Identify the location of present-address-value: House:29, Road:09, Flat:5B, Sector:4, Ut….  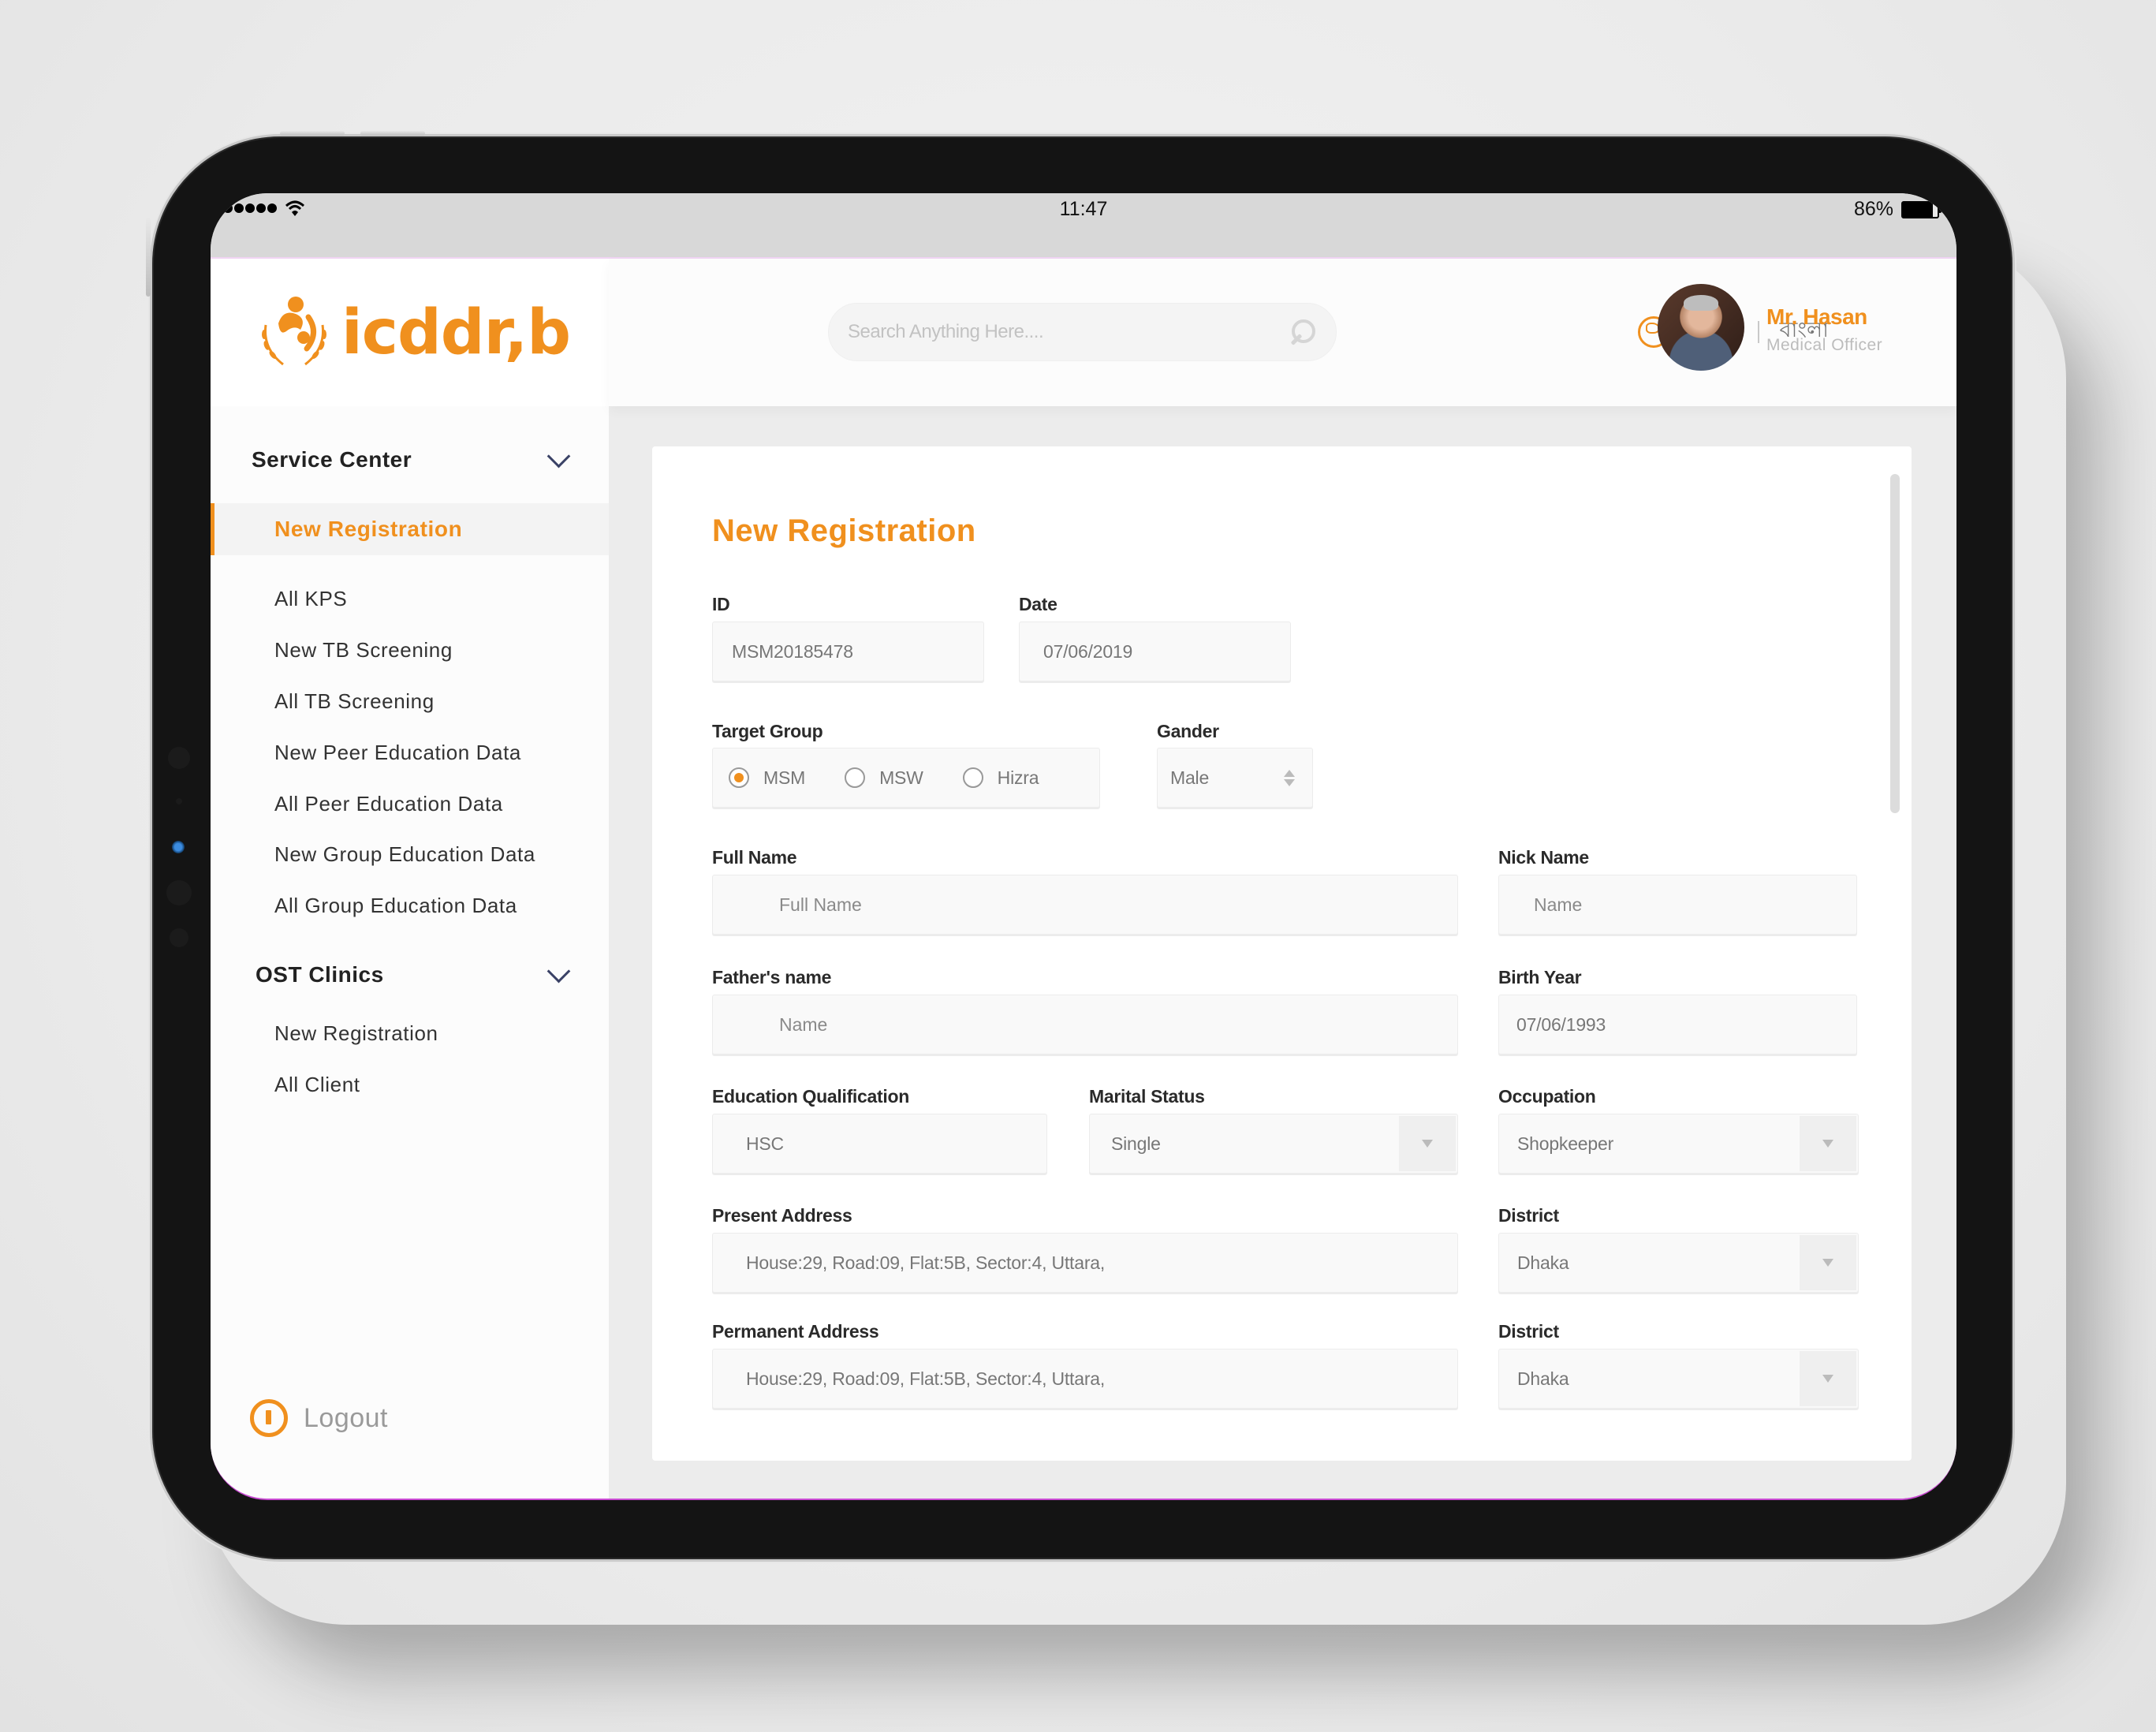
(926, 1262).